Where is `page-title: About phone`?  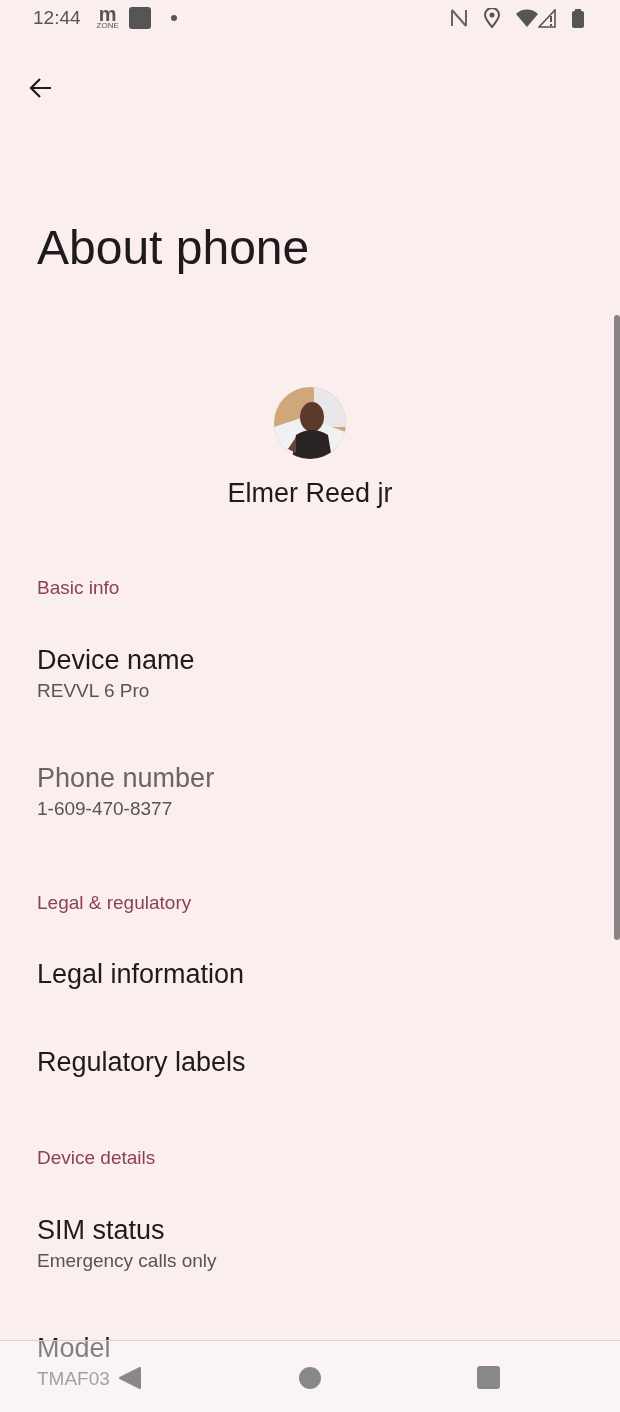 page-title: About phone is located at coordinates (174, 248).